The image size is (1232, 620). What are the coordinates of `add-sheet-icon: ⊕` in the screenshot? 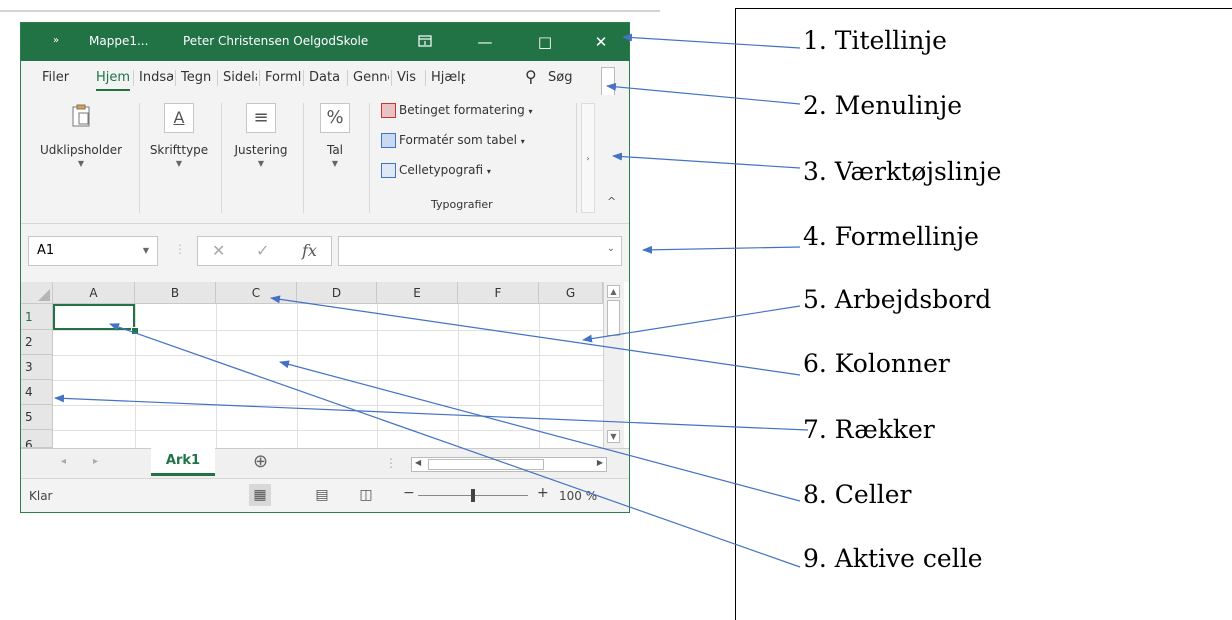 It's located at (260, 461).